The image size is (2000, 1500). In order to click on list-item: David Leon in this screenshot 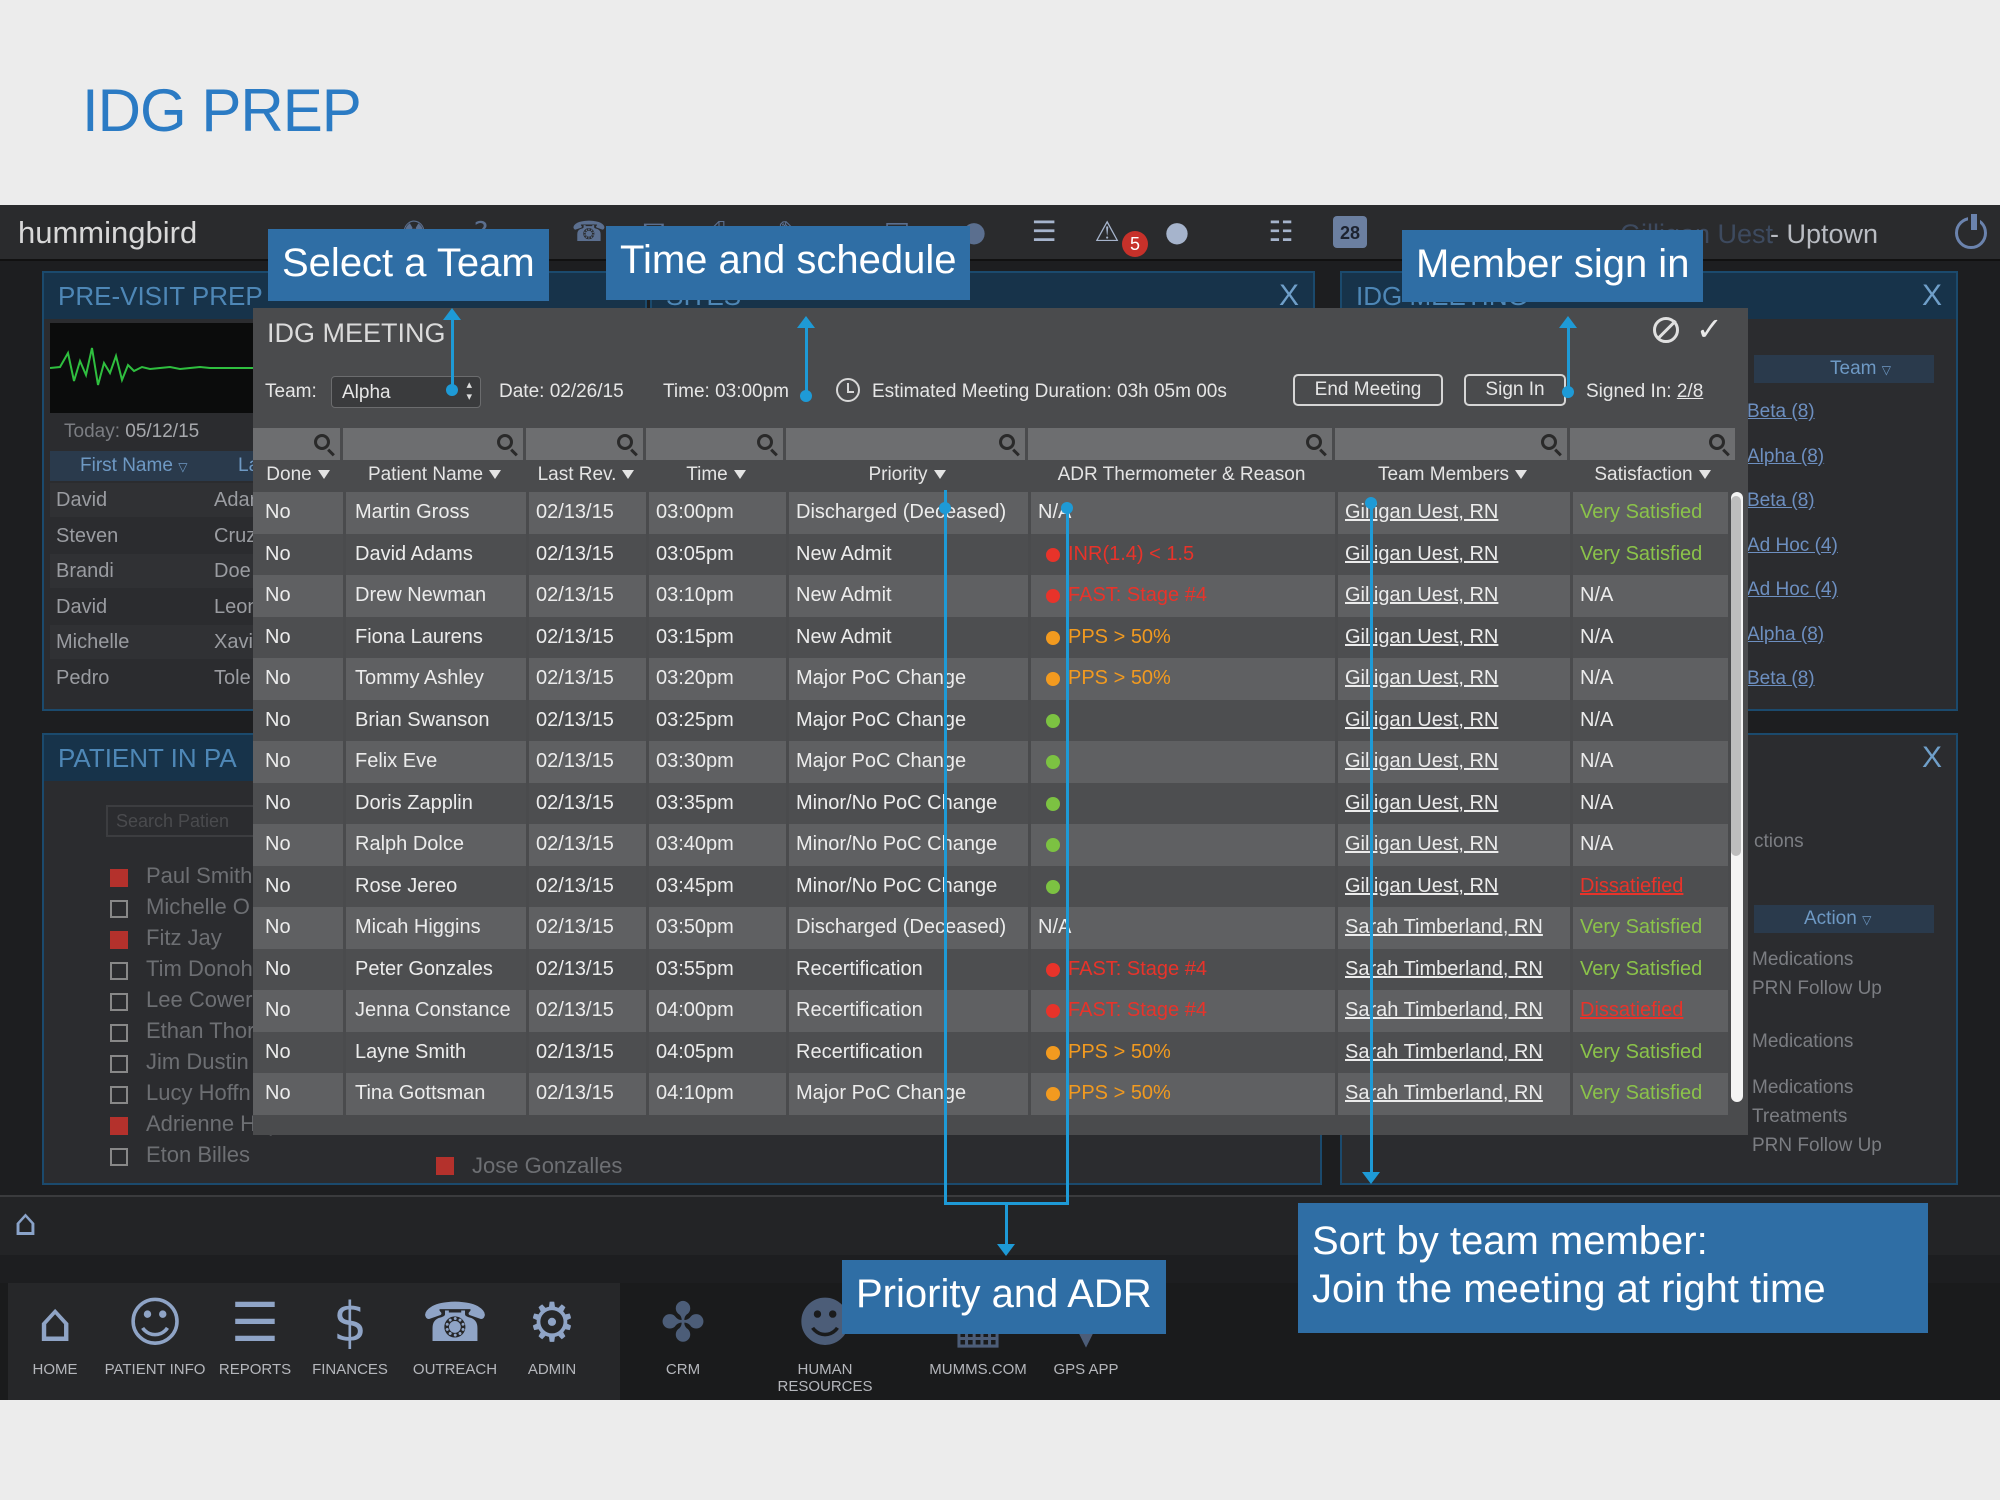, I will do `click(160, 607)`.